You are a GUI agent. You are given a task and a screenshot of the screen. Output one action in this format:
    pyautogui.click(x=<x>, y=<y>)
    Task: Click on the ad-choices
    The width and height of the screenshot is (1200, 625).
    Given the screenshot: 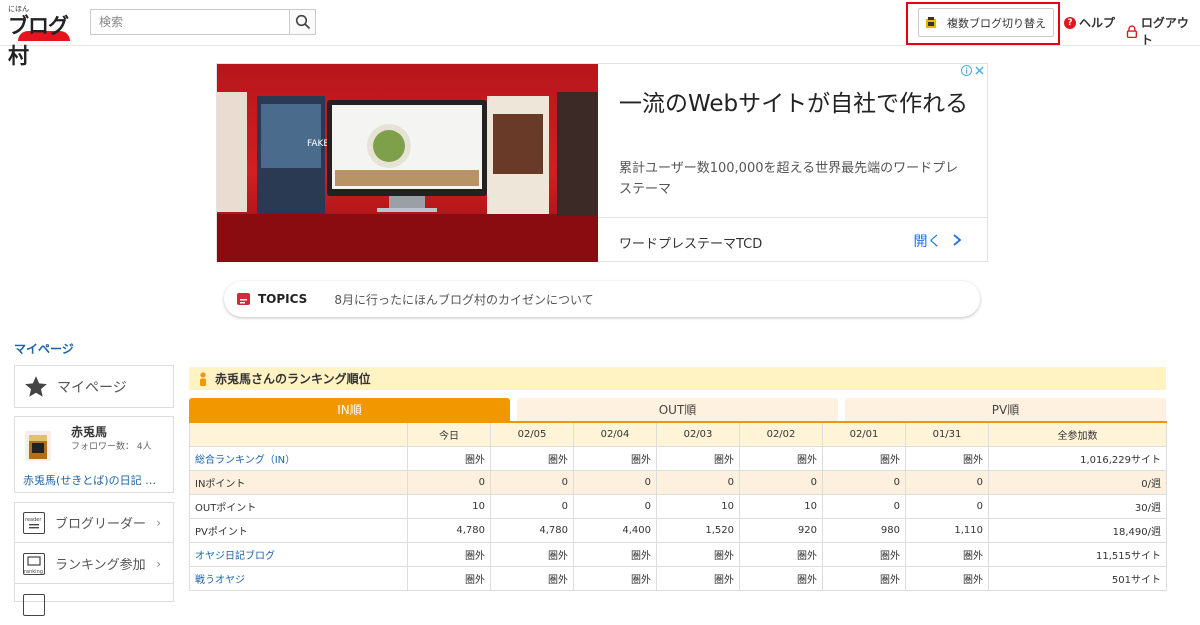 What is the action you would take?
    pyautogui.click(x=973, y=71)
    